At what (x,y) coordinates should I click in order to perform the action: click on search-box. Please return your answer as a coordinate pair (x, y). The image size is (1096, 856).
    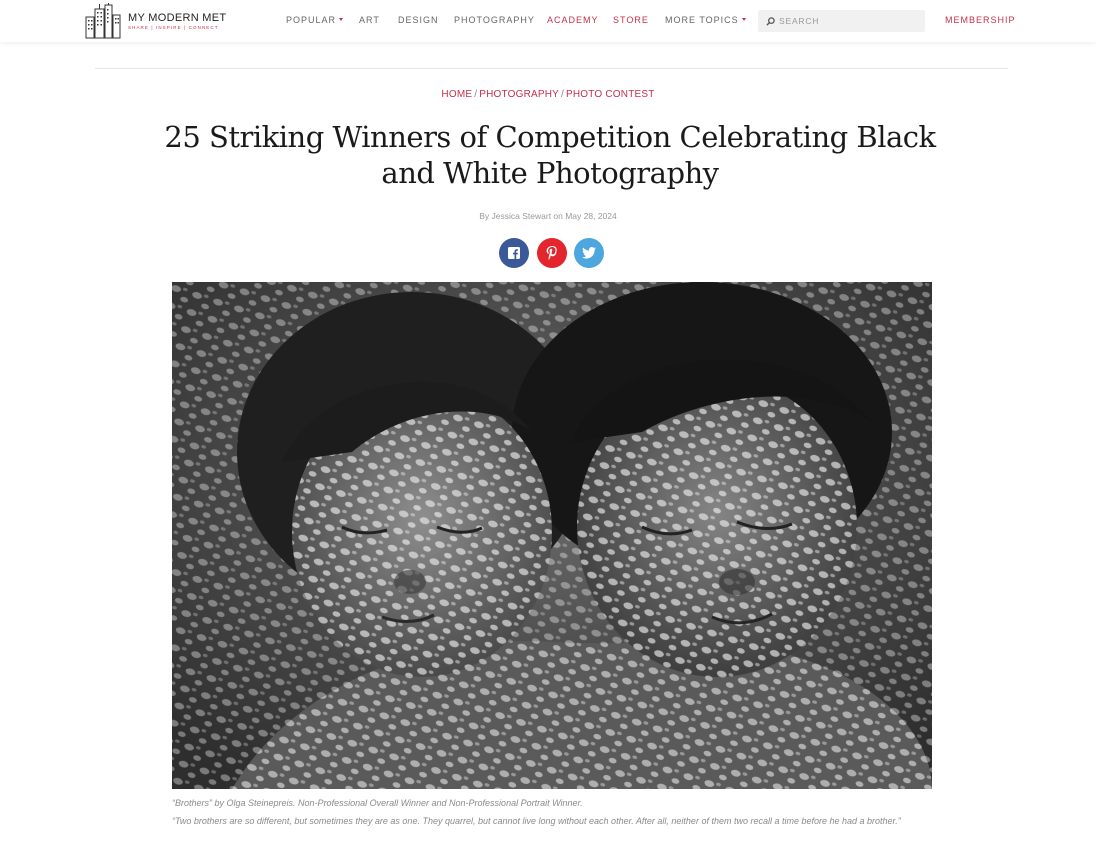
    Looking at the image, I should click on (841, 21).